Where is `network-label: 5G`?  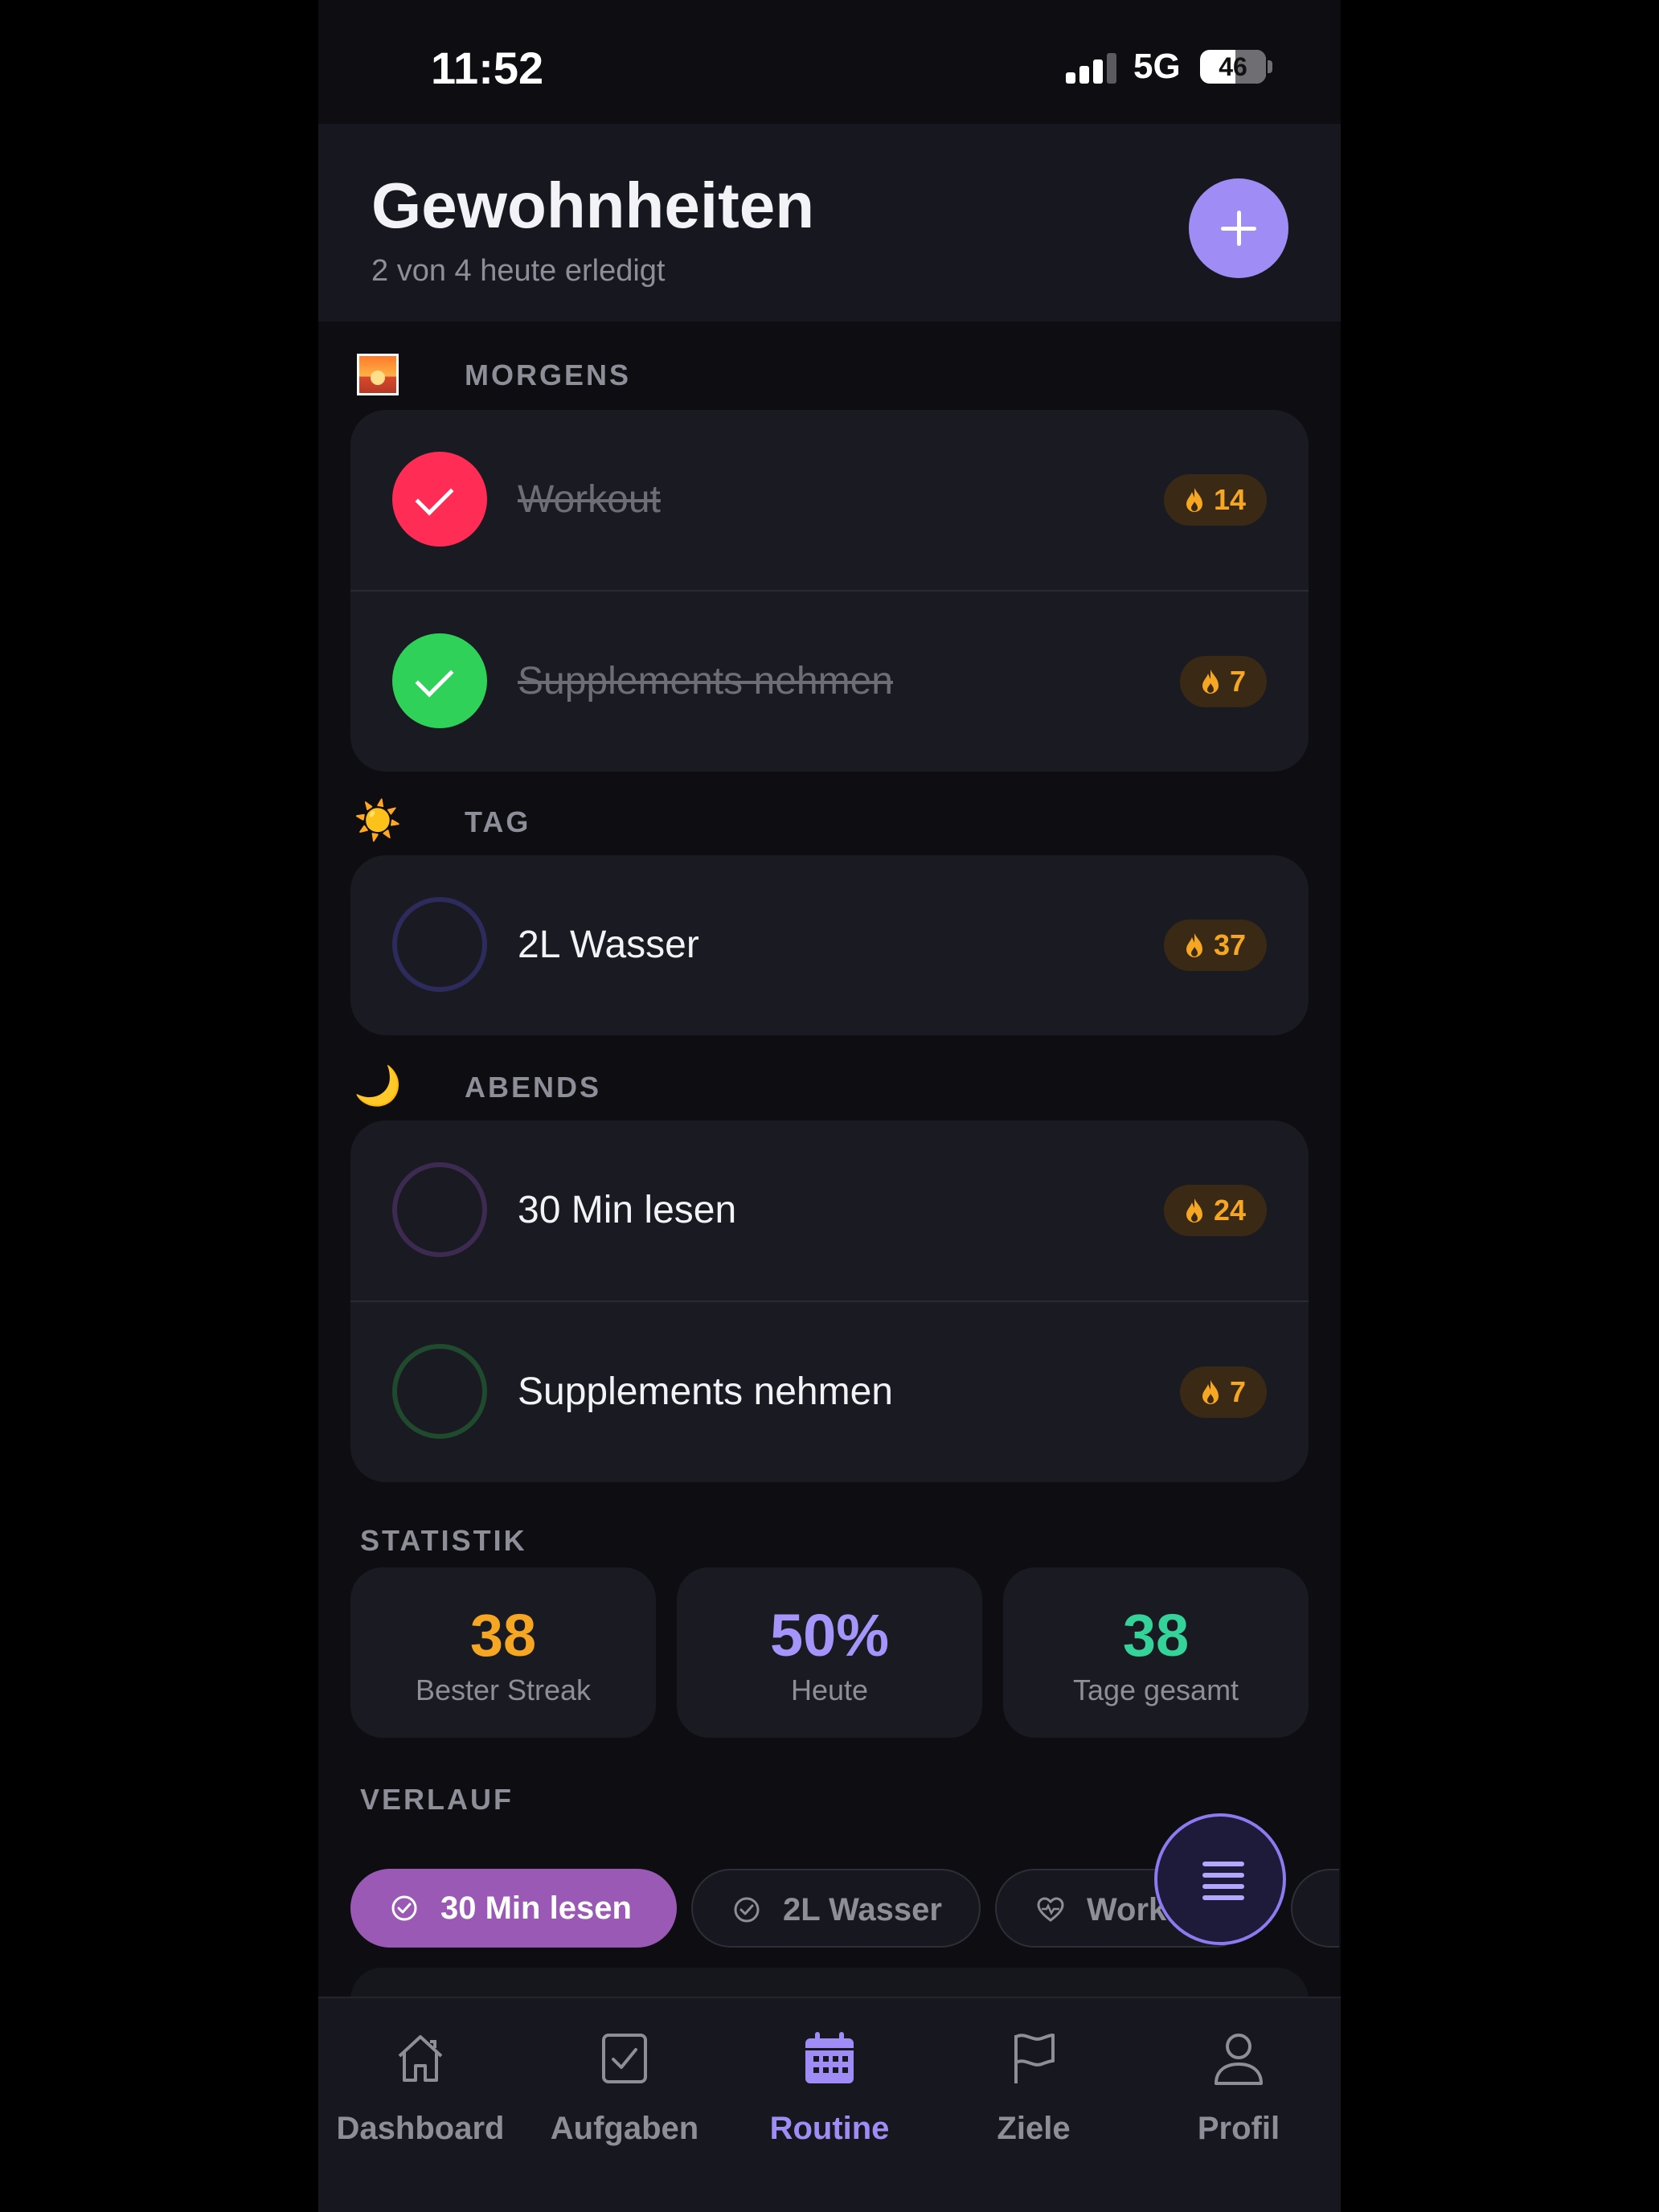
network-label: 5G is located at coordinates (1157, 66).